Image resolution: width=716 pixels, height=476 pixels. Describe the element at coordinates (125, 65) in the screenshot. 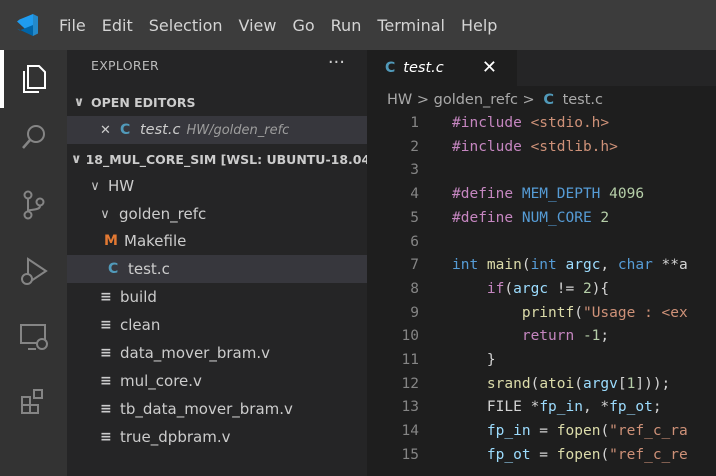

I see `explorer-header: EXPLORER` at that location.